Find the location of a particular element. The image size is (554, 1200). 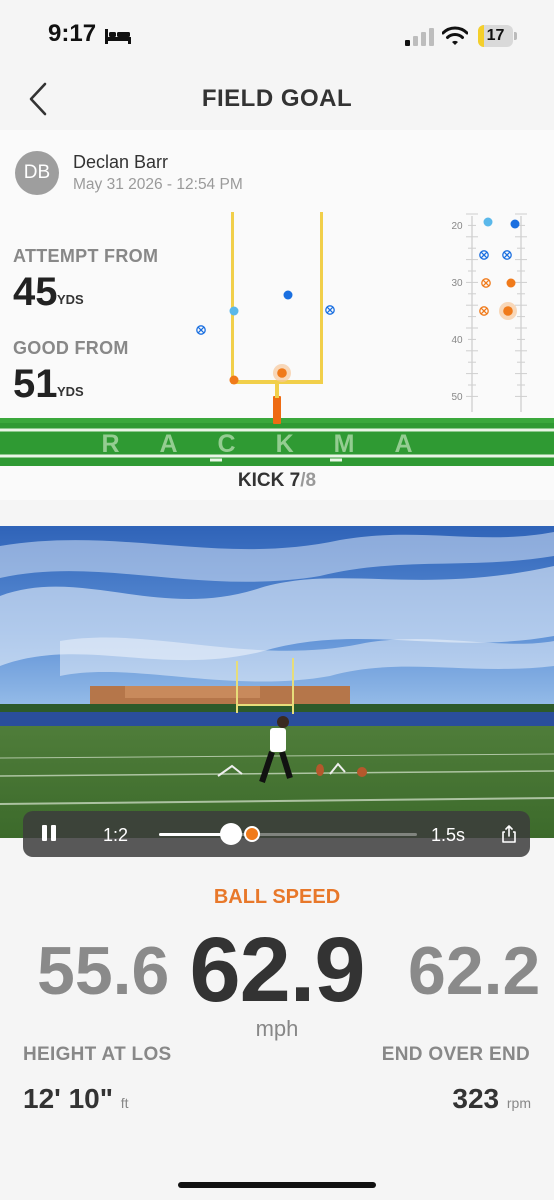

bed-icon is located at coordinates (118, 36).